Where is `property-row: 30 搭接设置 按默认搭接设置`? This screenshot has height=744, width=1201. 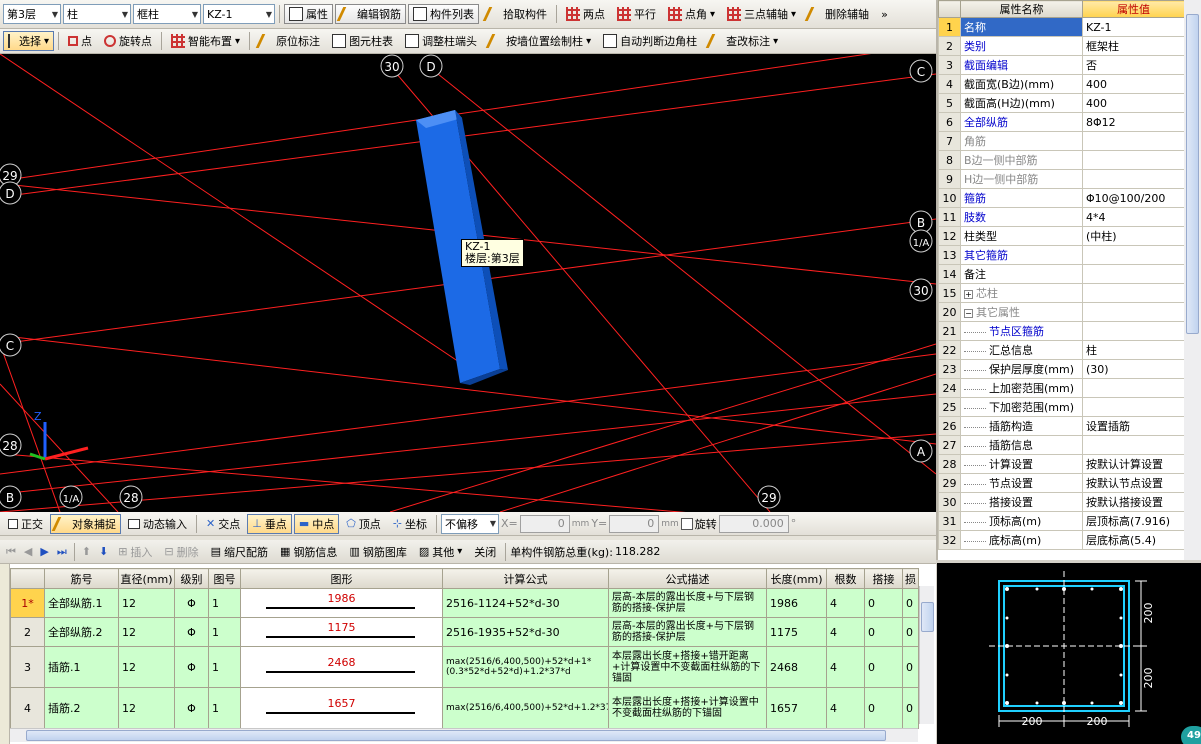 property-row: 30 搭接设置 按默认搭接设置 is located at coordinates (1061, 502).